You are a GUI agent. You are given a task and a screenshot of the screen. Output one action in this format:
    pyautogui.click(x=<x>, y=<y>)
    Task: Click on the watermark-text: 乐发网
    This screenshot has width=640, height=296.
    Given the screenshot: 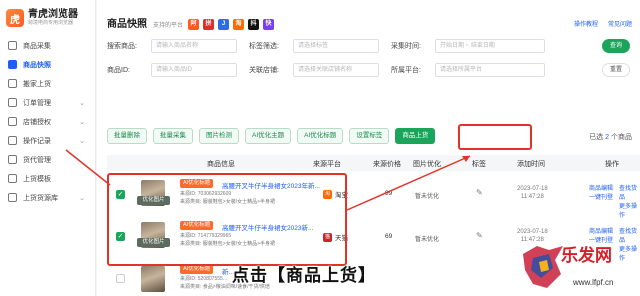 What is the action you would take?
    pyautogui.click(x=586, y=256)
    